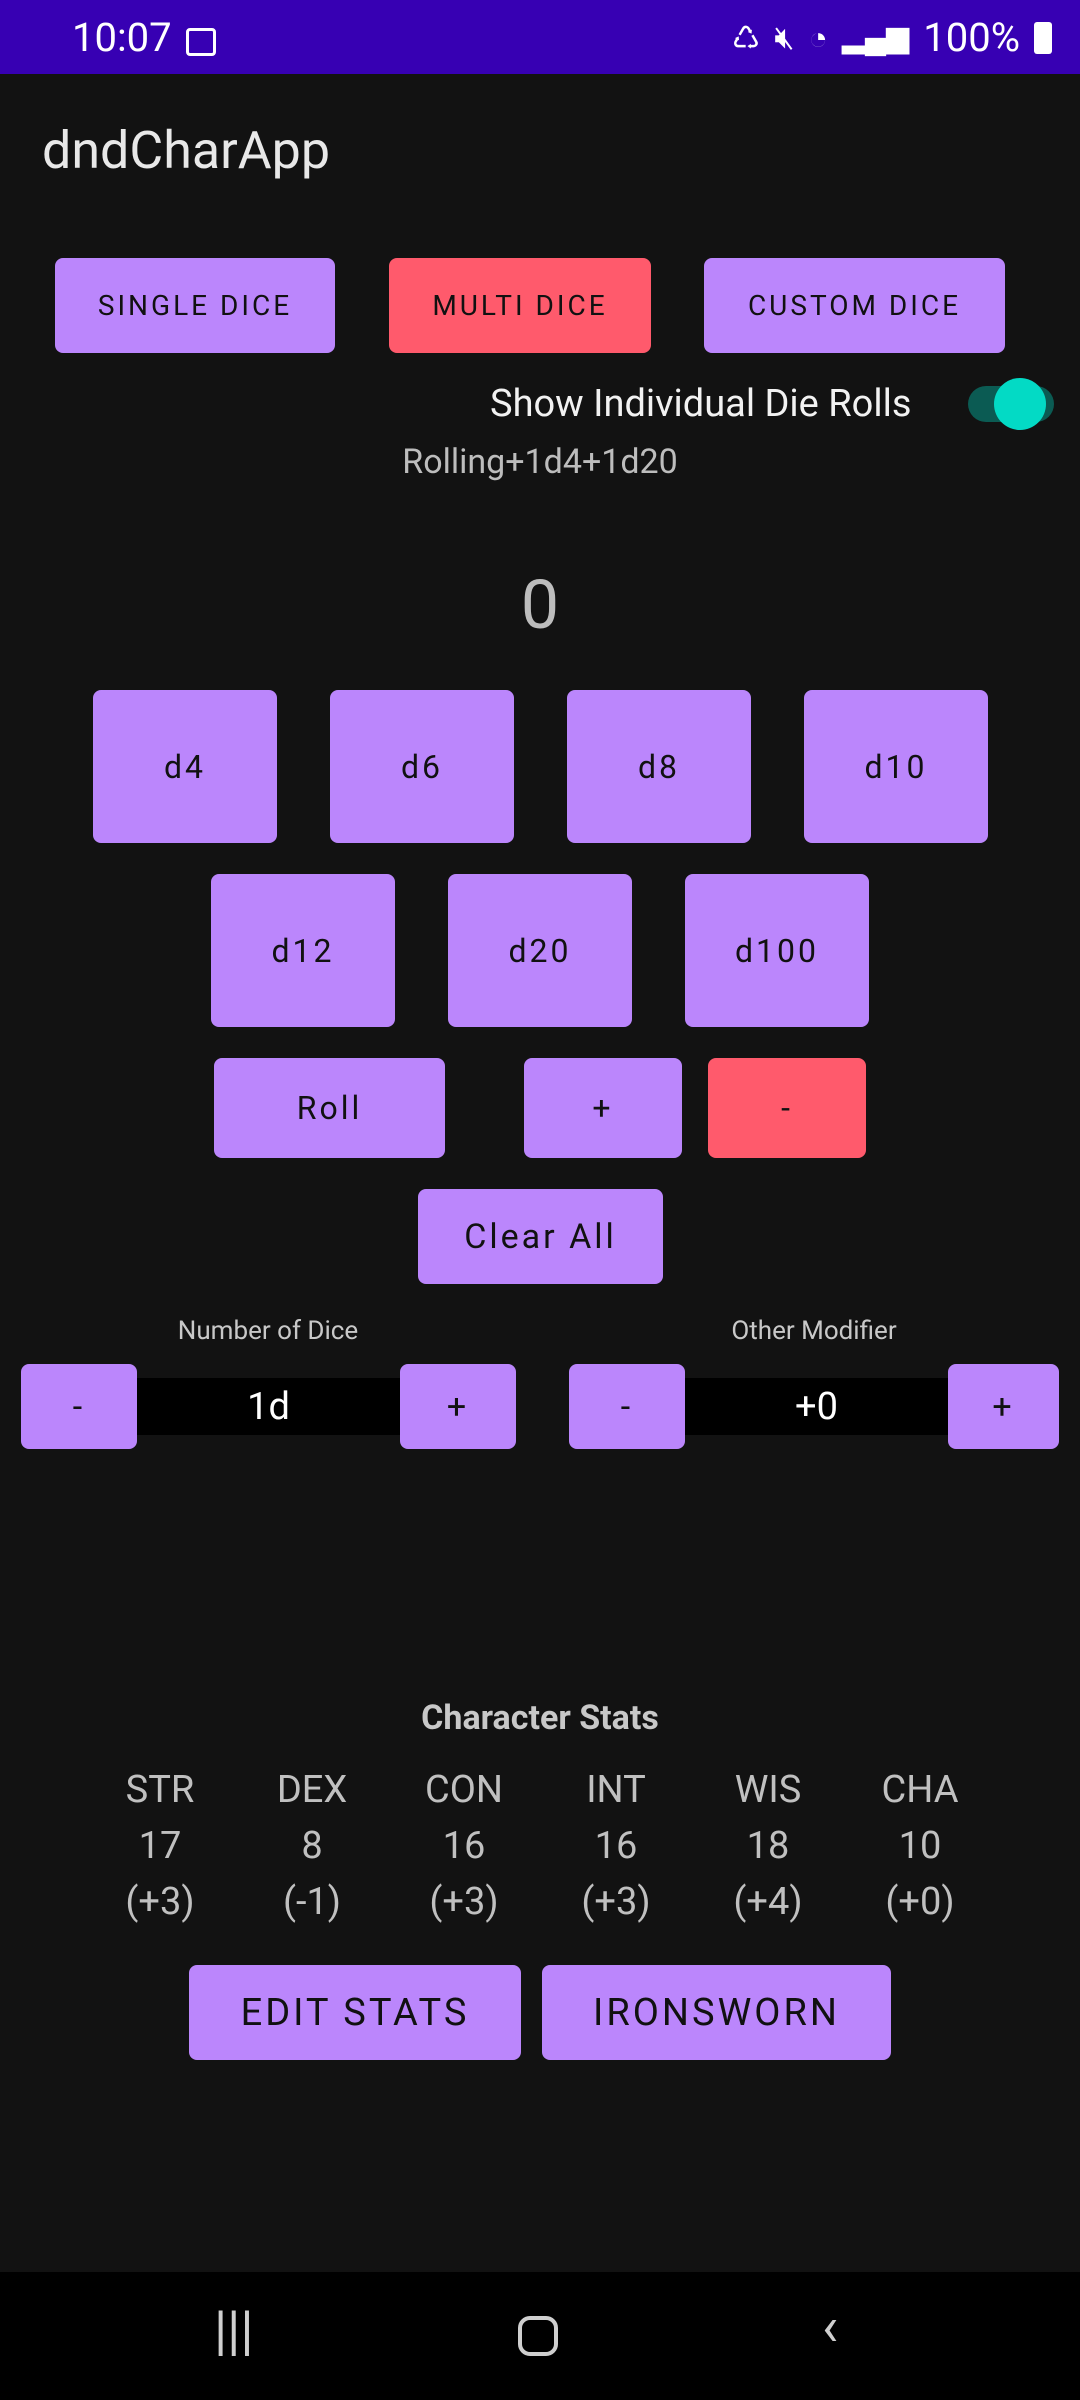  I want to click on roll-result: 0, so click(540, 605).